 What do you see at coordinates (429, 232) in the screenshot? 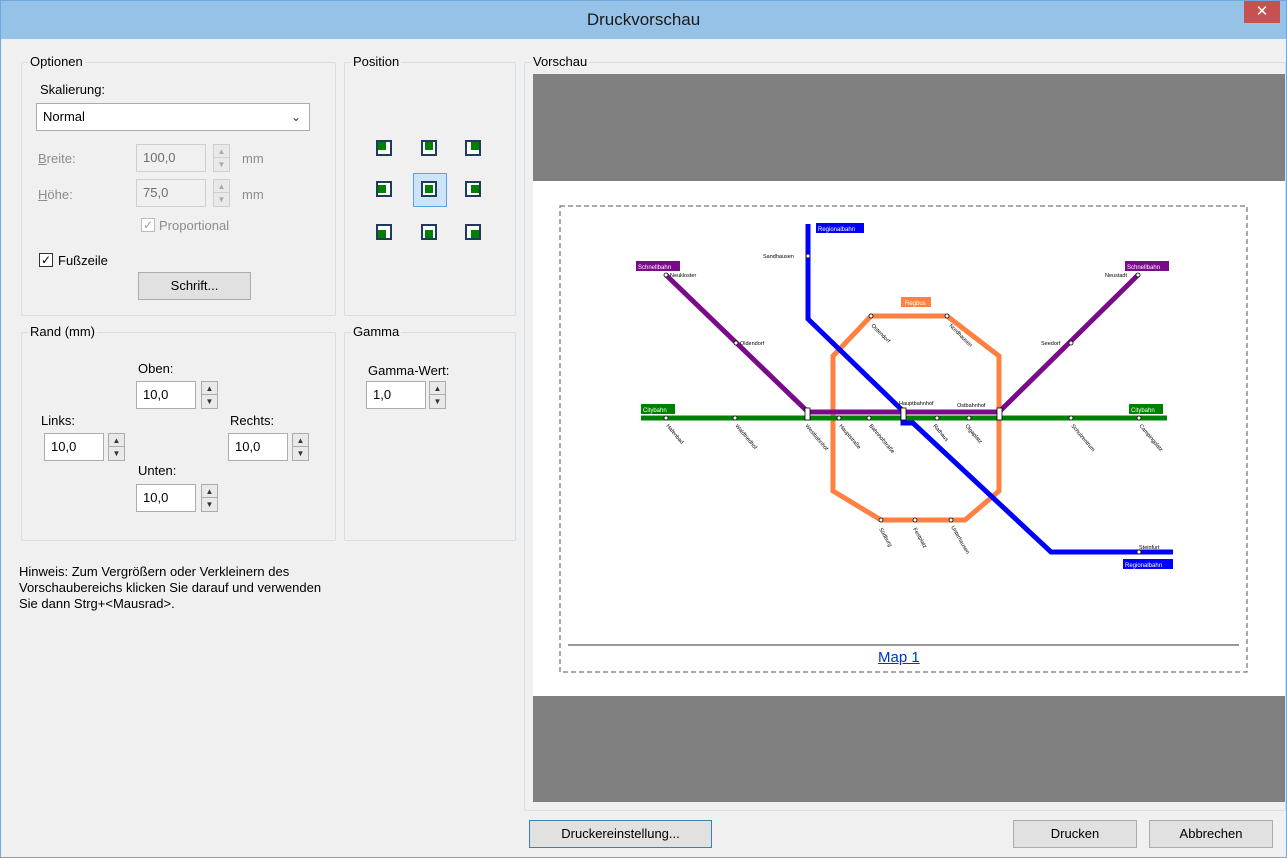
I see `position-bottom-center-button` at bounding box center [429, 232].